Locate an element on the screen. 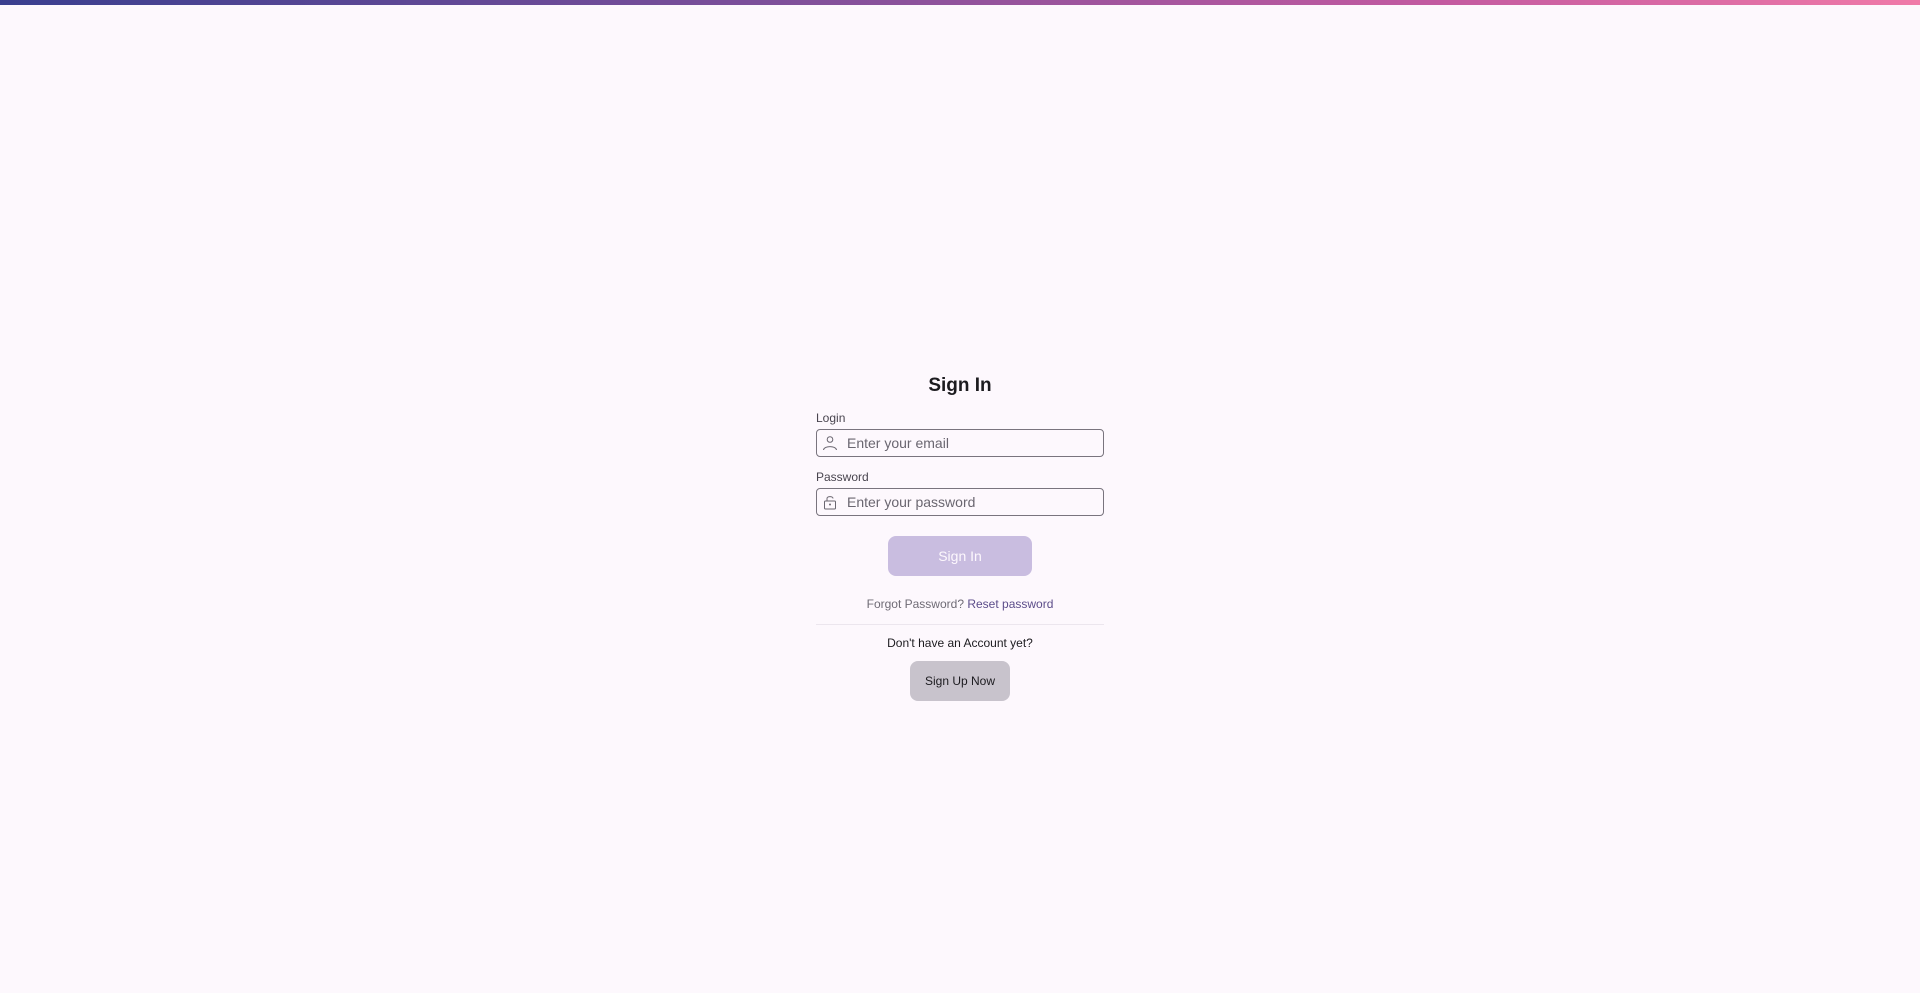 The height and width of the screenshot is (993, 1920). sign-in-card: Sign In Login Password is located at coordinates (960, 535).